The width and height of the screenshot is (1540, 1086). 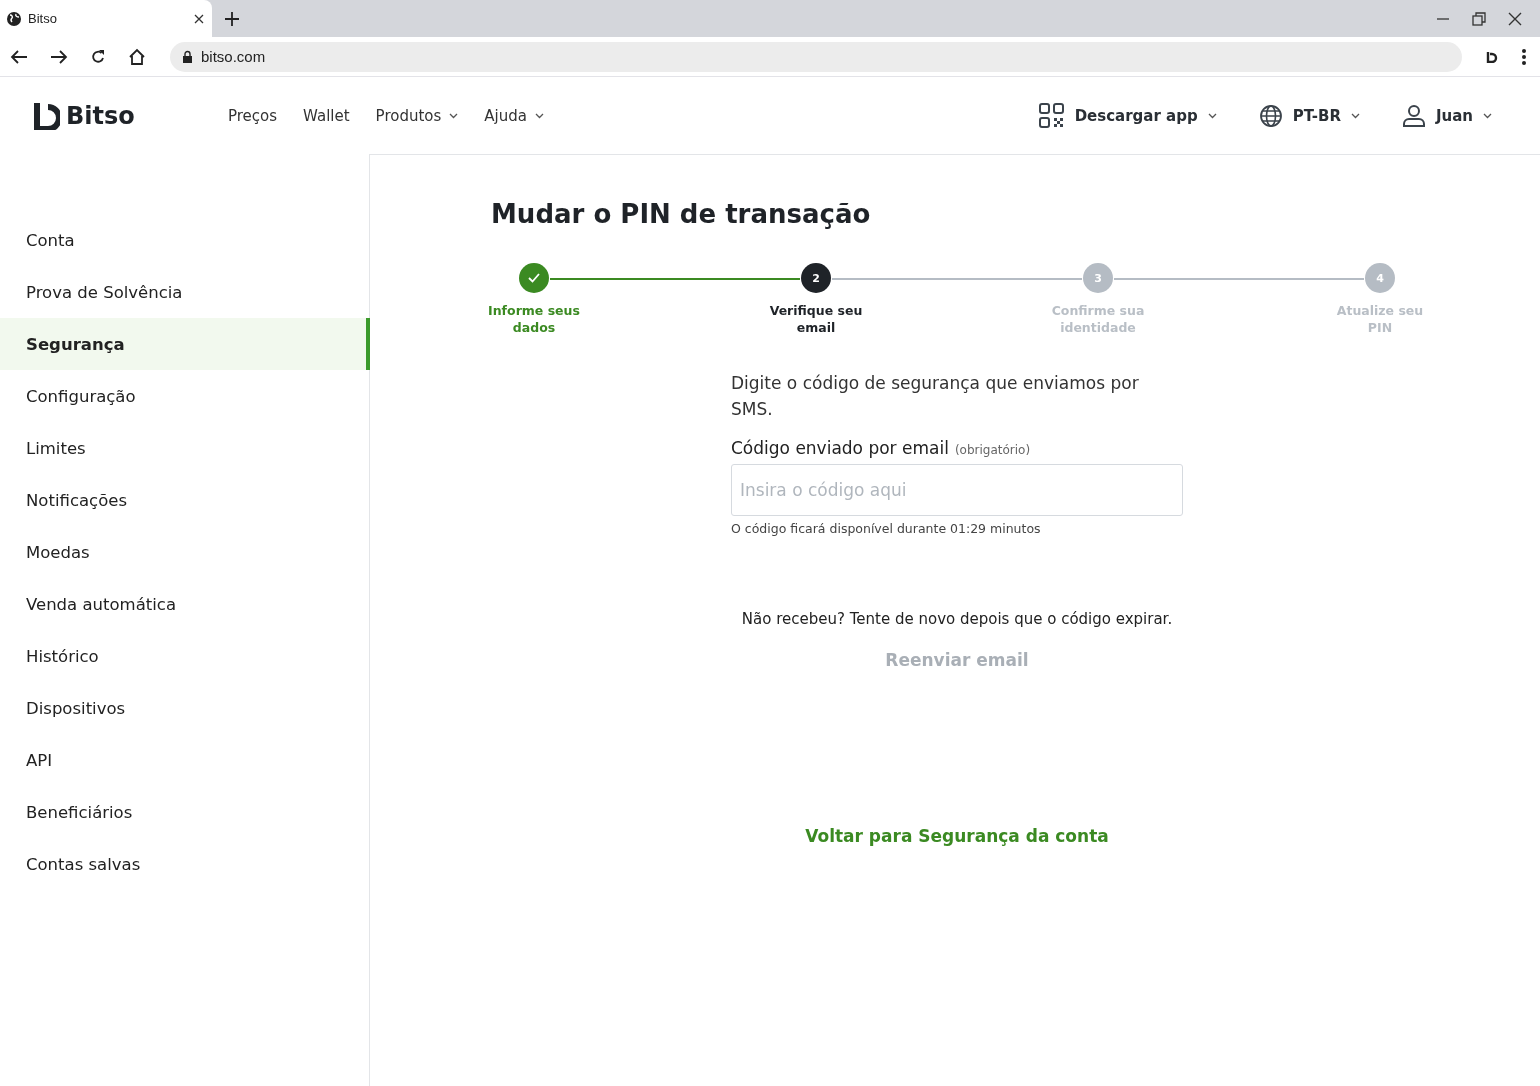 I want to click on qr-code-icon, so click(x=1051, y=115).